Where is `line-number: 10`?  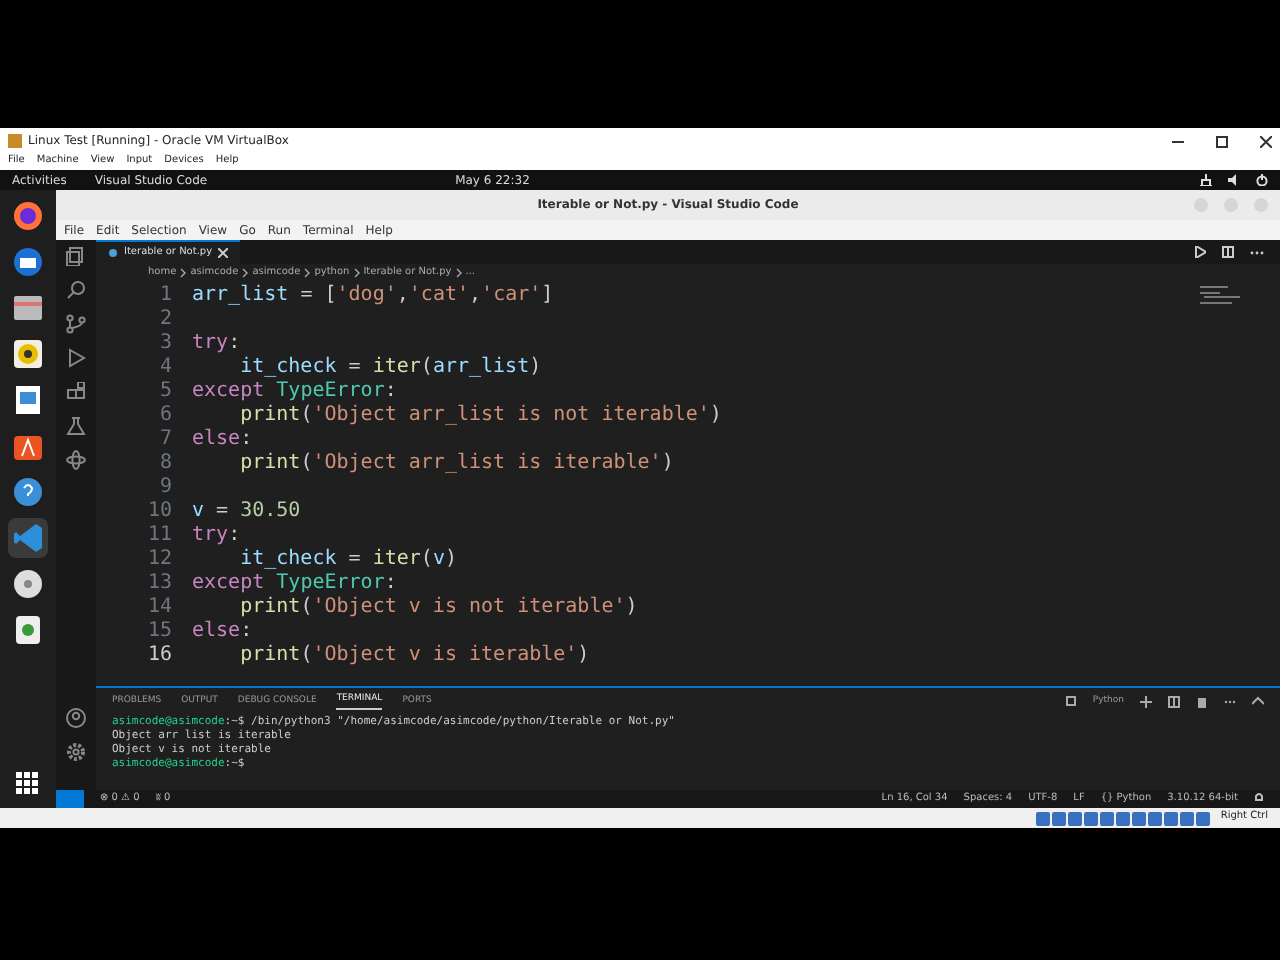
line-number: 10 is located at coordinates (159, 512).